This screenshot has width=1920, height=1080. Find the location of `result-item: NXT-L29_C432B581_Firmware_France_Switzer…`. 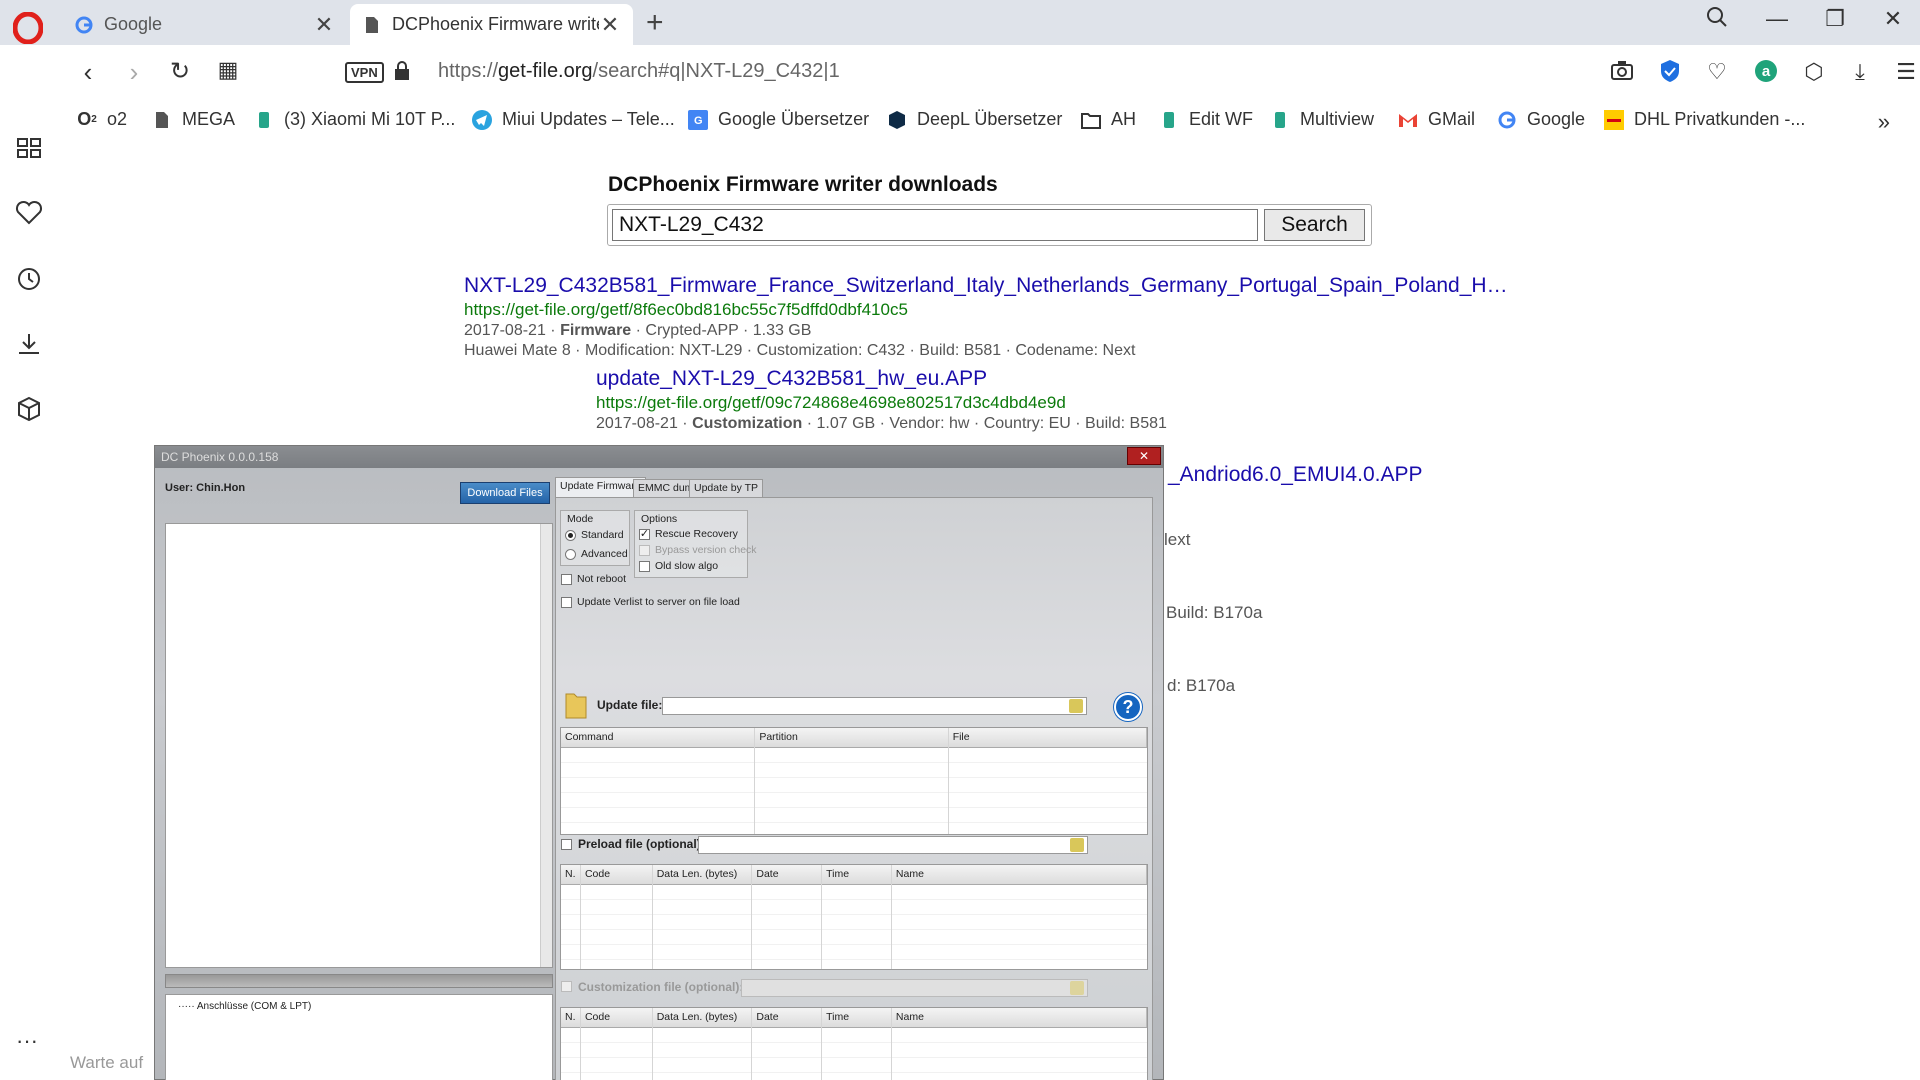

result-item: NXT-L29_C432B581_Firmware_France_Switzer… is located at coordinates (986, 317).